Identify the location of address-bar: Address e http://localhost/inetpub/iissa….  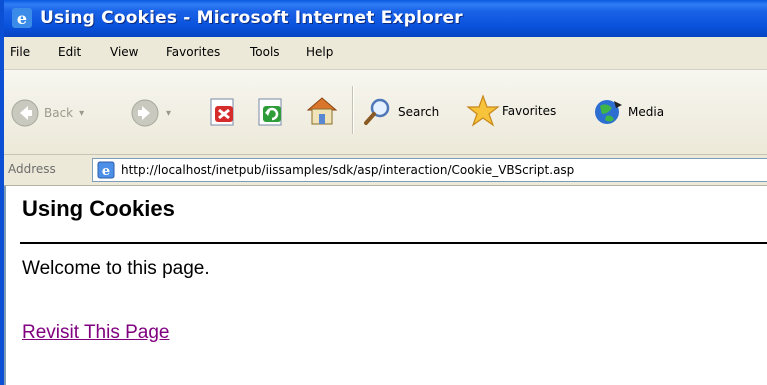
(385, 170).